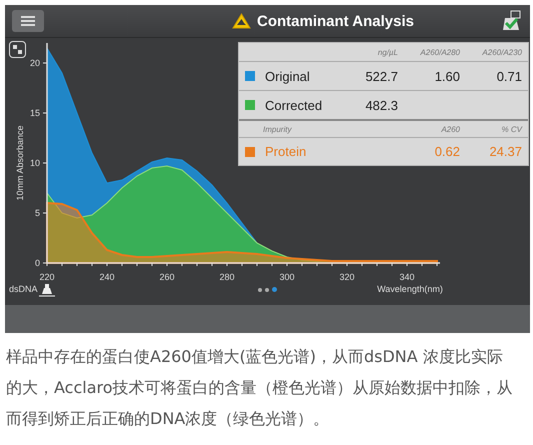 This screenshot has height=445, width=533. I want to click on tick-label: 5, so click(37, 213).